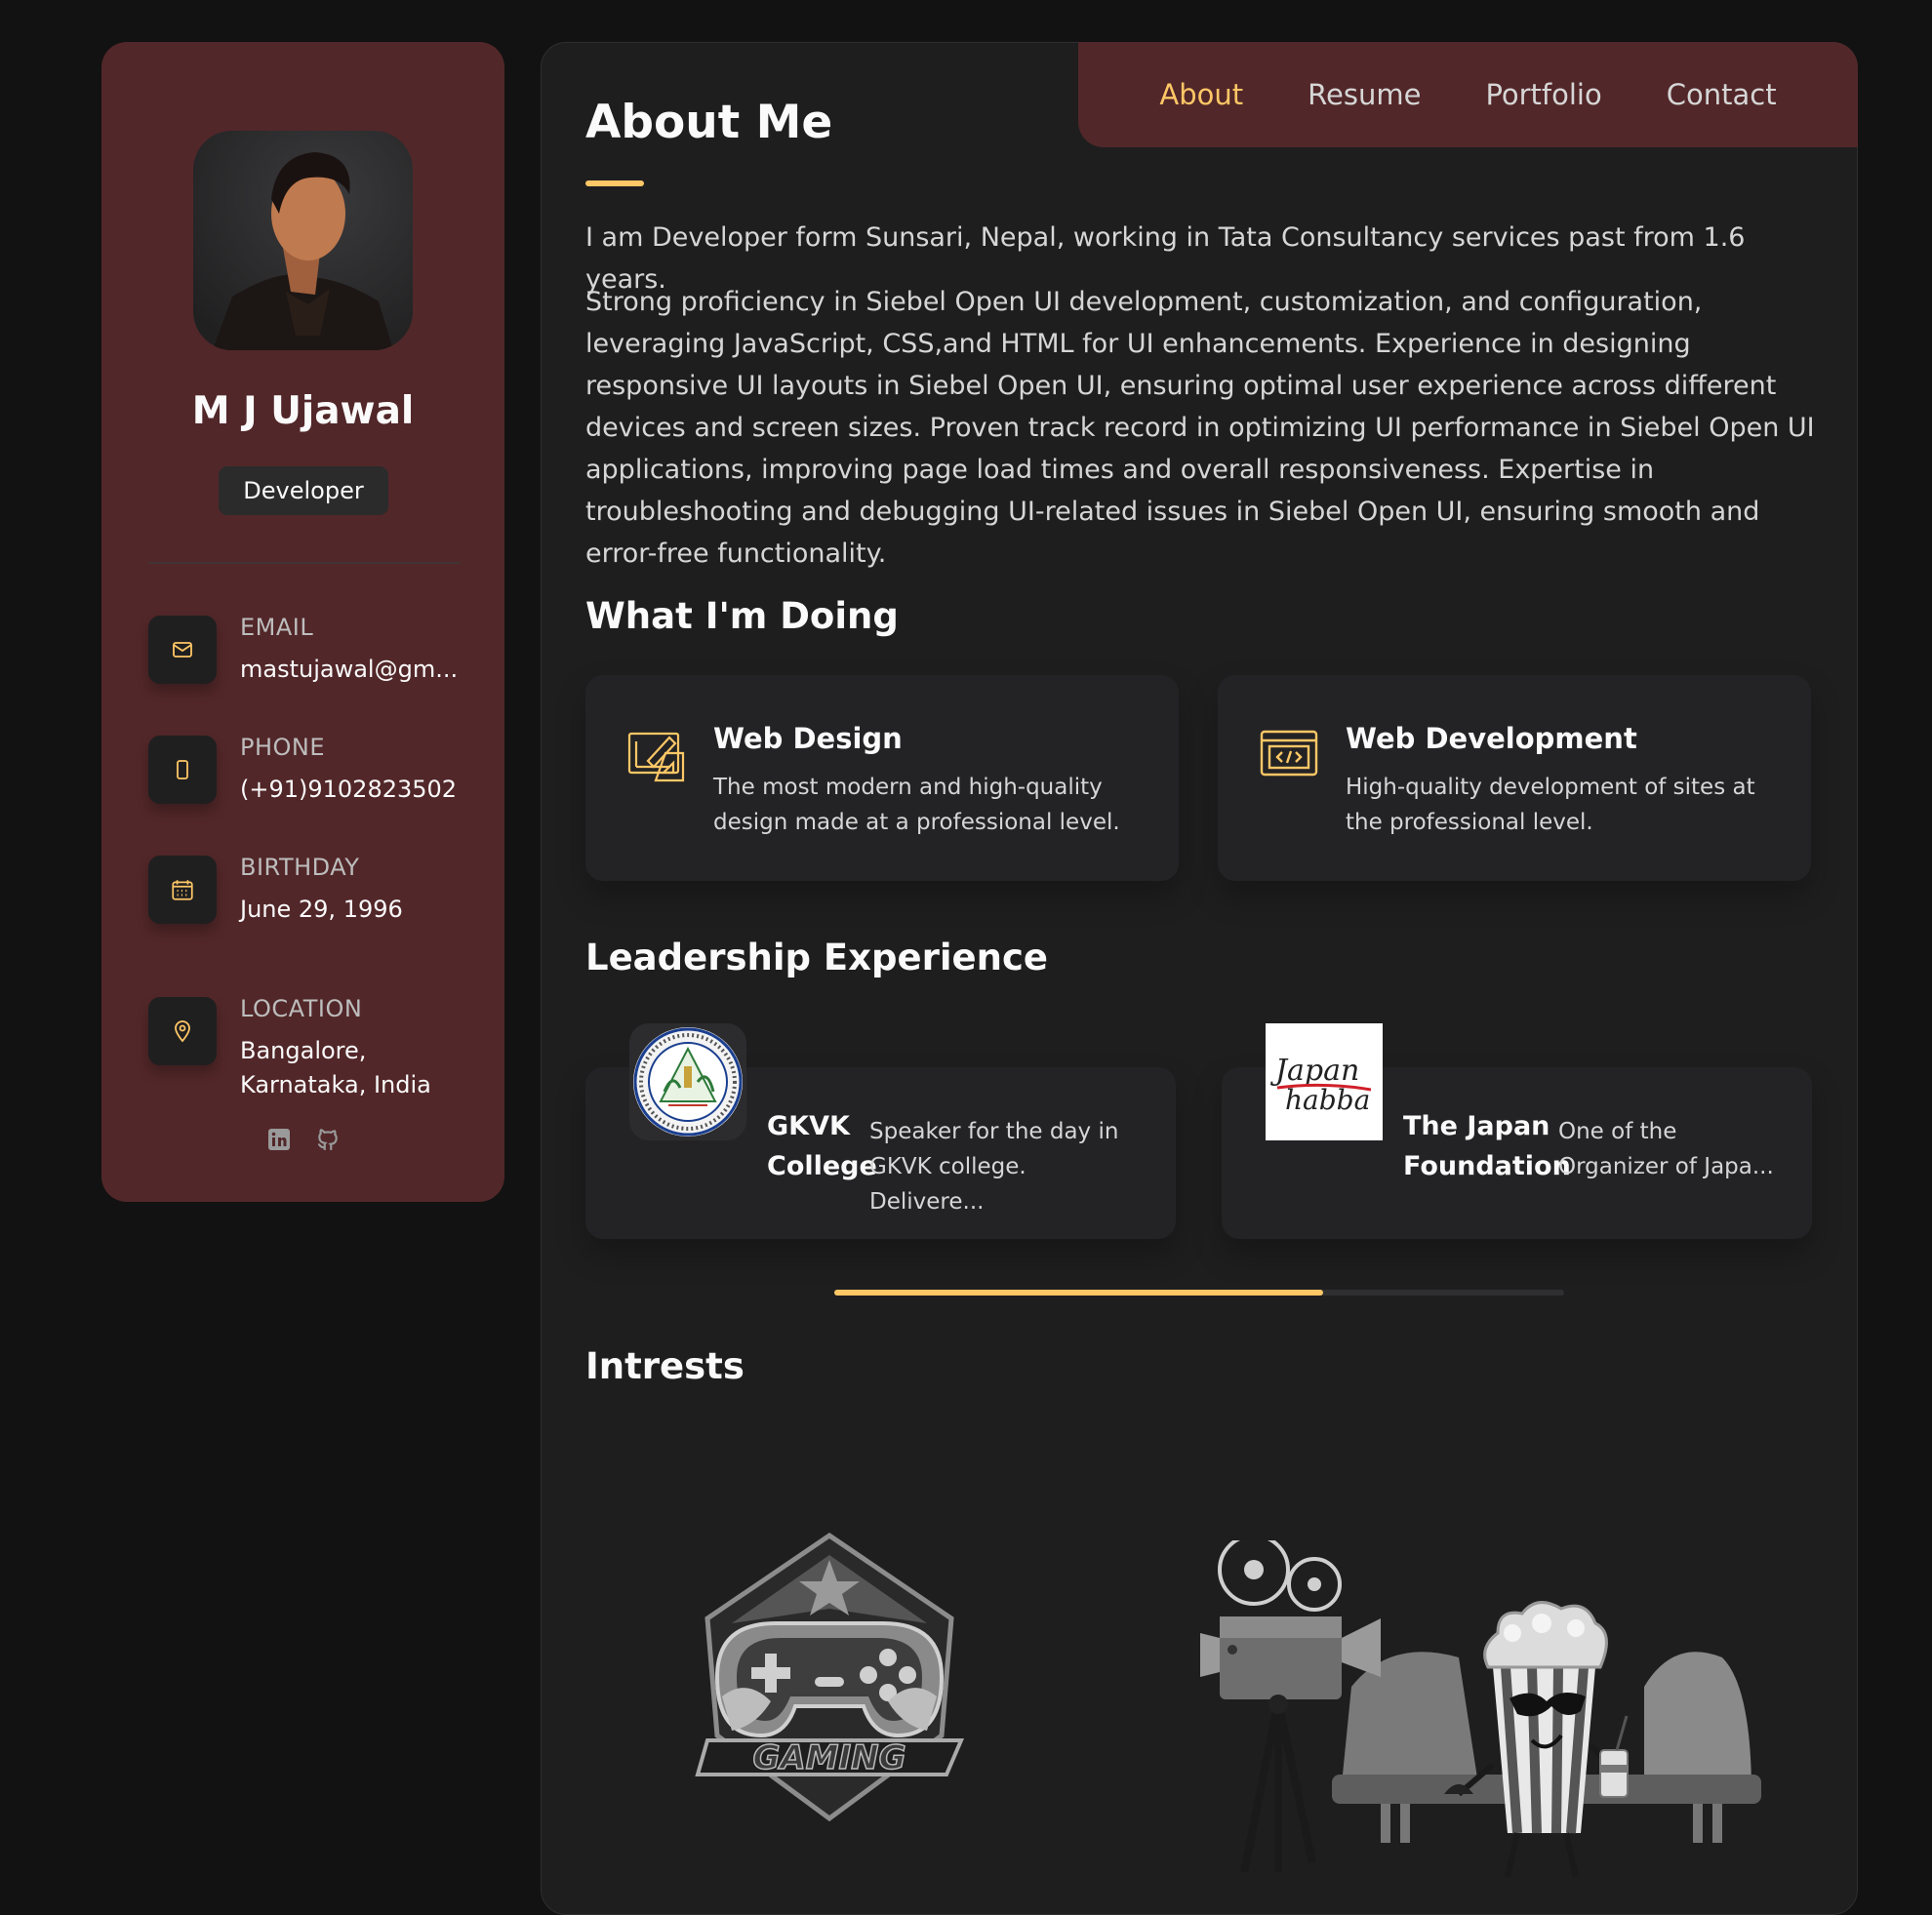 The width and height of the screenshot is (1932, 1915). I want to click on gkvk-seal-logo, so click(687, 1081).